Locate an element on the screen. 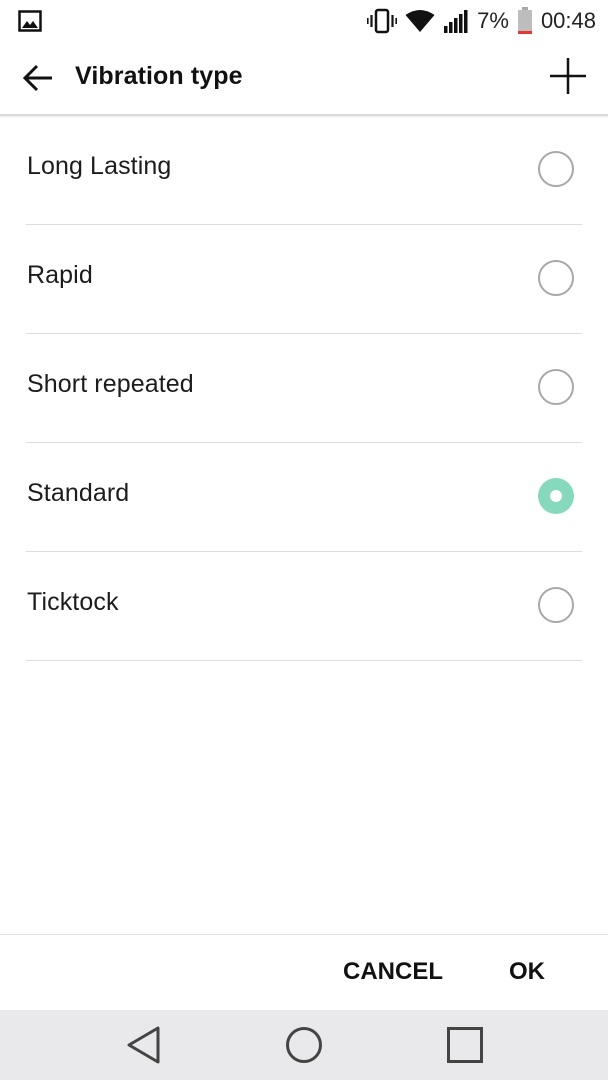 The height and width of the screenshot is (1080, 608). status-icons: 7% 00:48 is located at coordinates (481, 21).